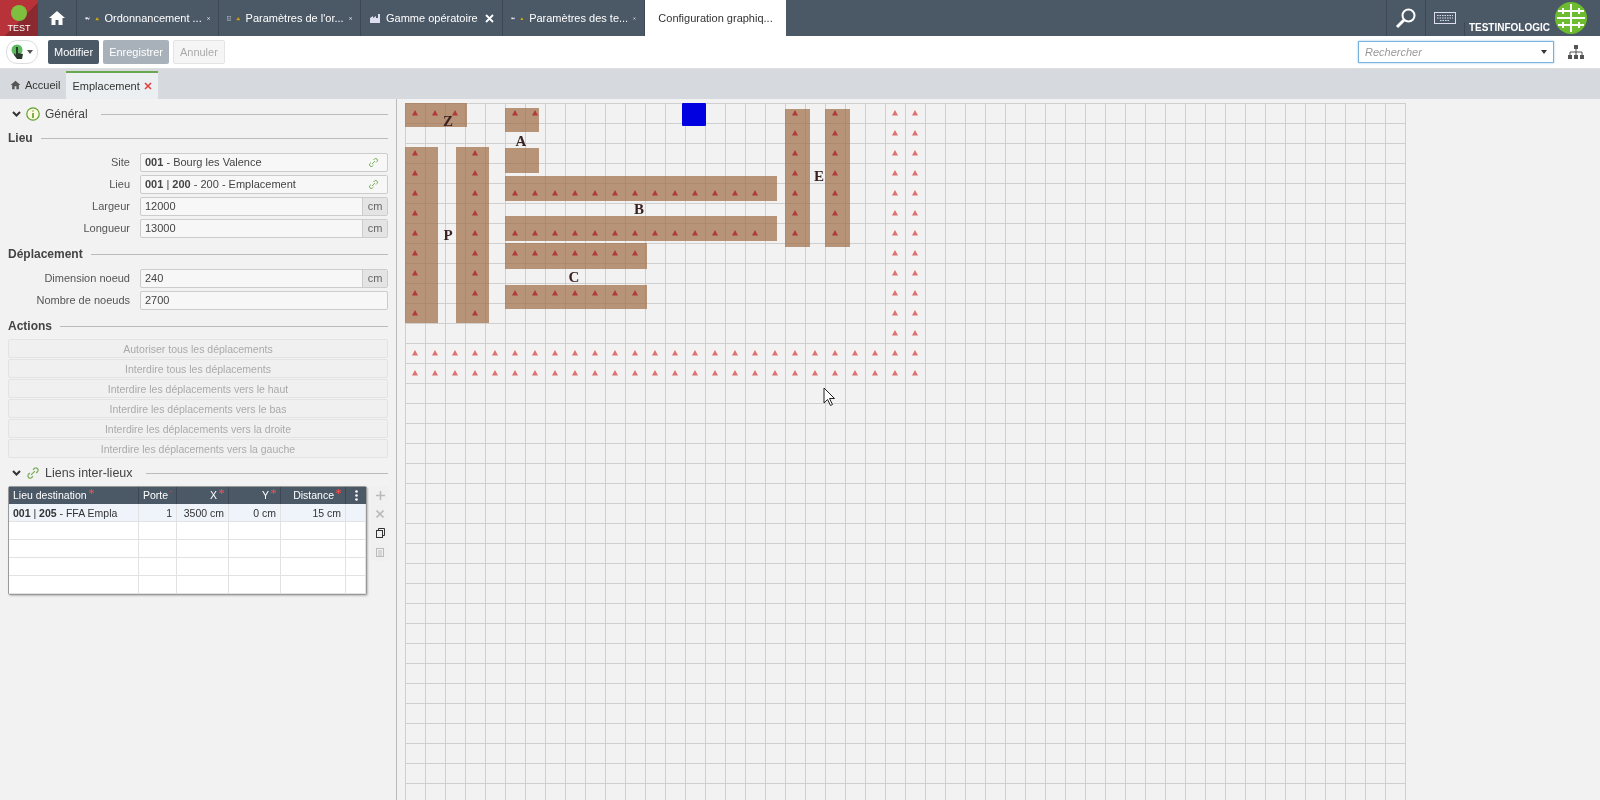  I want to click on input-field: 001 | 200 - 200 - Emplacement, so click(264, 184).